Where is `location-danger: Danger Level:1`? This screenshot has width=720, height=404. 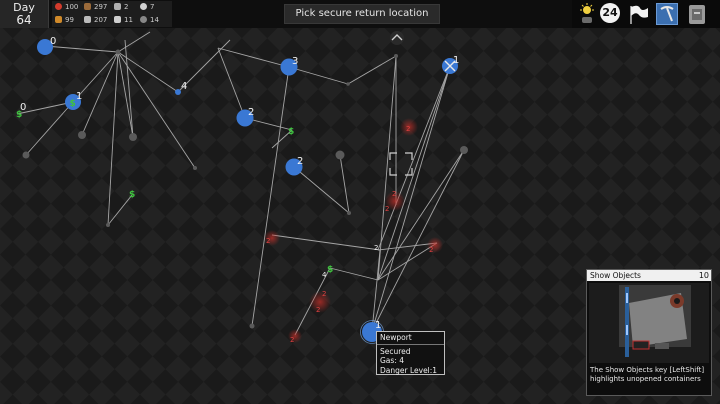 location-danger: Danger Level:1 is located at coordinates (409, 370).